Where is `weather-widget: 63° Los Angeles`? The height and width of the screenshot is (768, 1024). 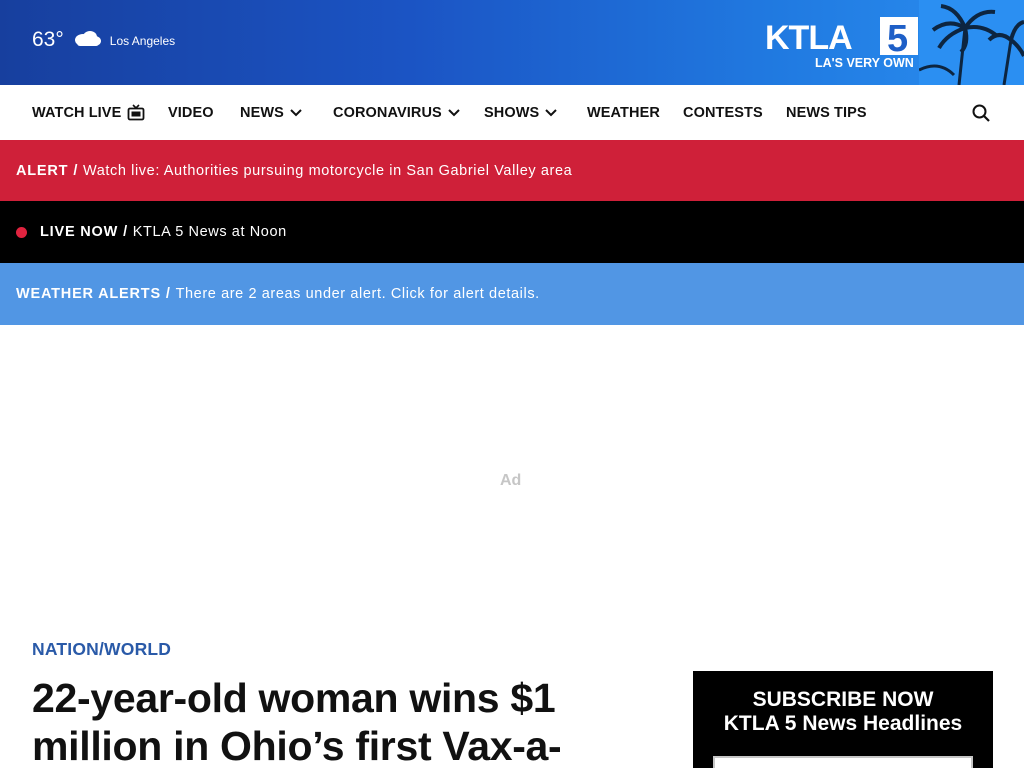
weather-widget: 63° Los Angeles is located at coordinates (103, 40).